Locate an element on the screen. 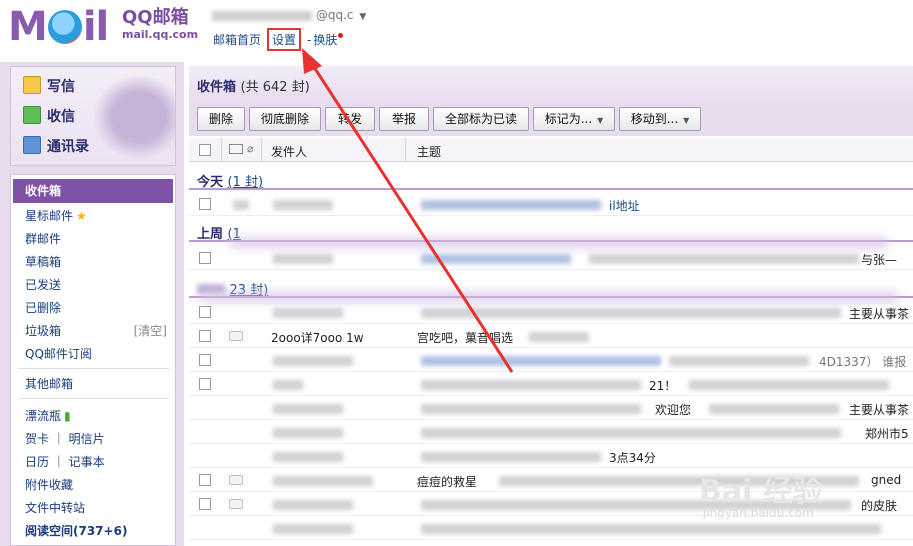 The width and height of the screenshot is (913, 546). inbox-count: (共 642 封) is located at coordinates (275, 87).